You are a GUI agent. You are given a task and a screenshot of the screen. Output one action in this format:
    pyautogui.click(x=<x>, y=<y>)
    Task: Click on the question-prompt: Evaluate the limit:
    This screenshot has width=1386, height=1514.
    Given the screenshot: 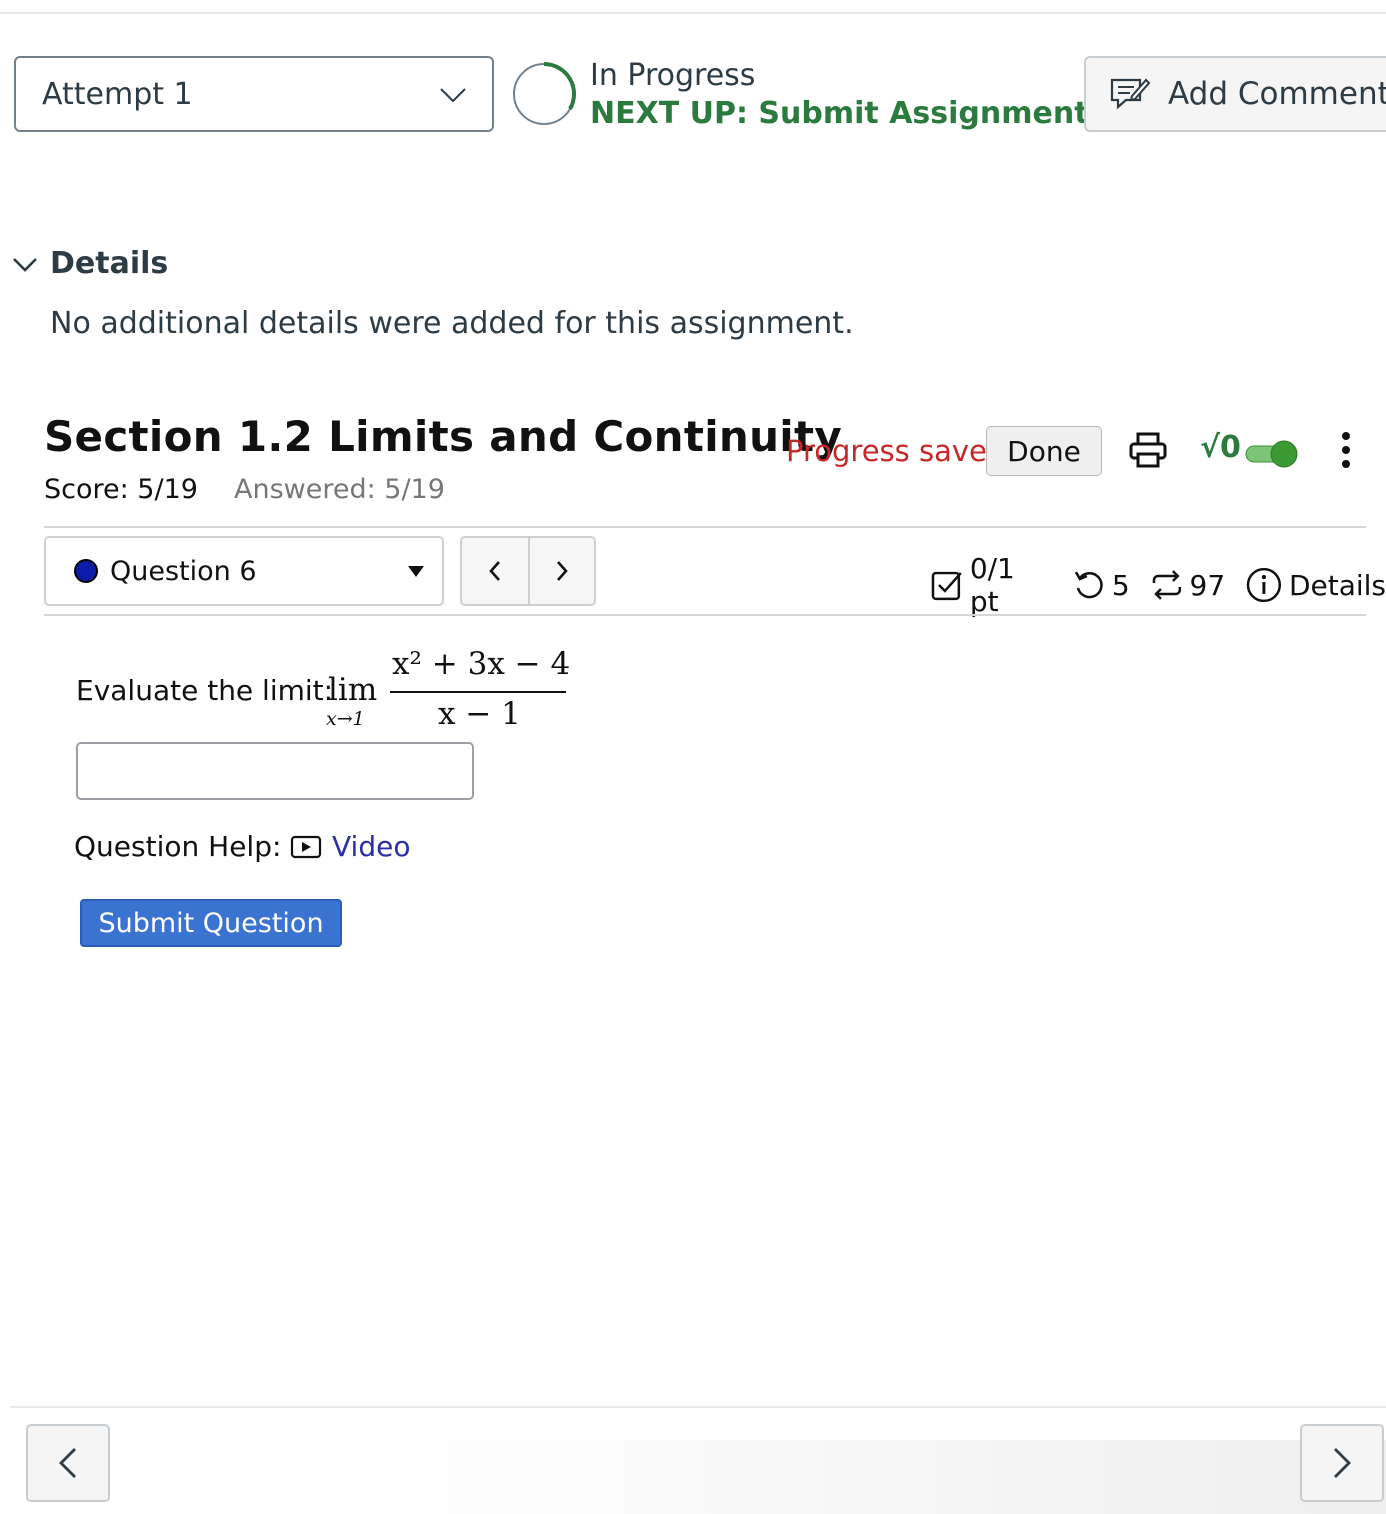 What is the action you would take?
    pyautogui.click(x=205, y=690)
    